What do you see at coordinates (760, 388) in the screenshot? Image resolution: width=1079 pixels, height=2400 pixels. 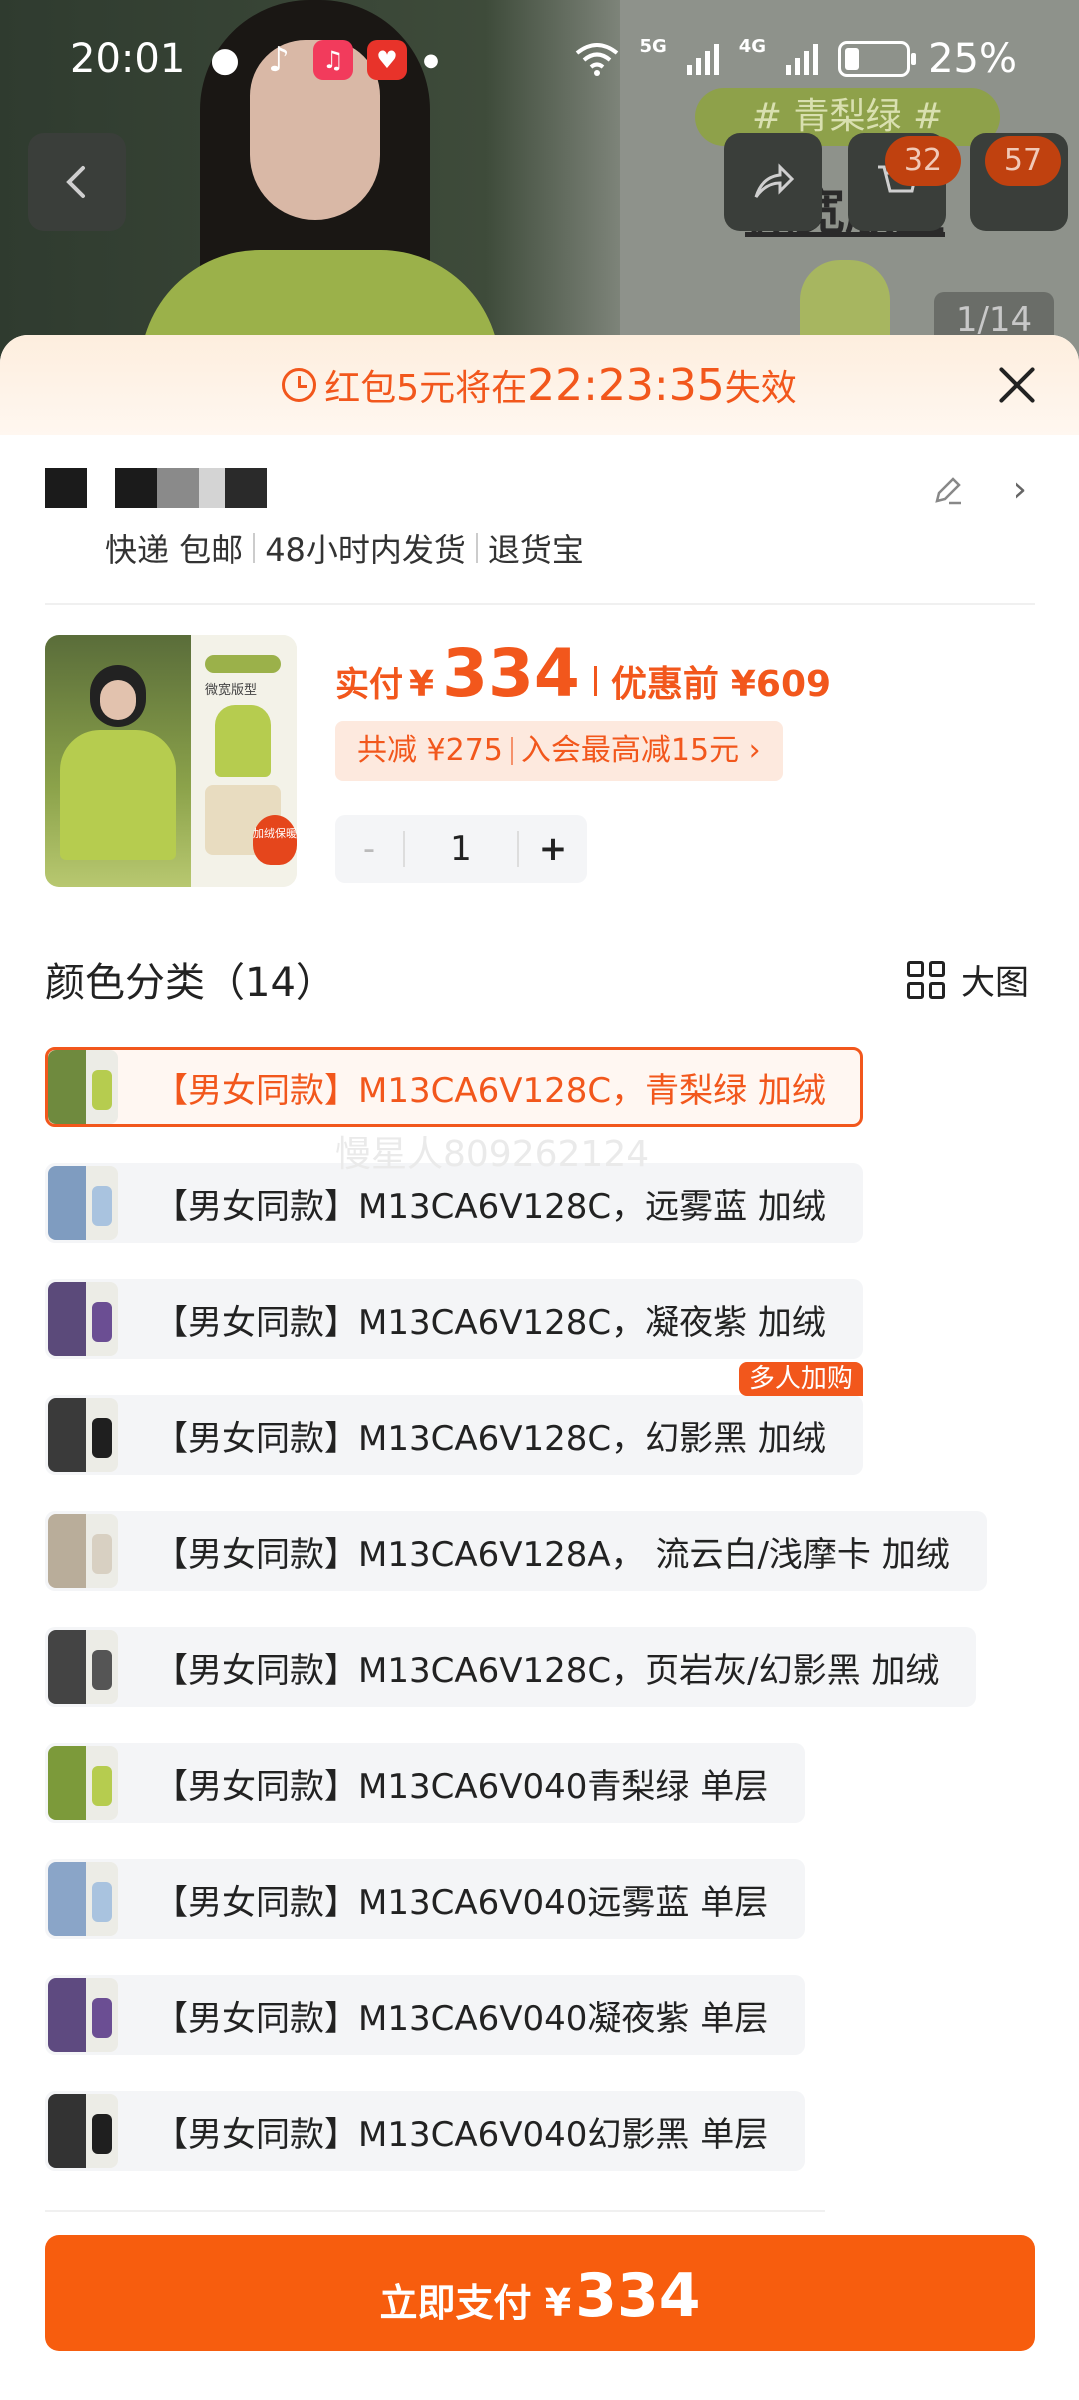 I see `promo-suffix: 失效` at bounding box center [760, 388].